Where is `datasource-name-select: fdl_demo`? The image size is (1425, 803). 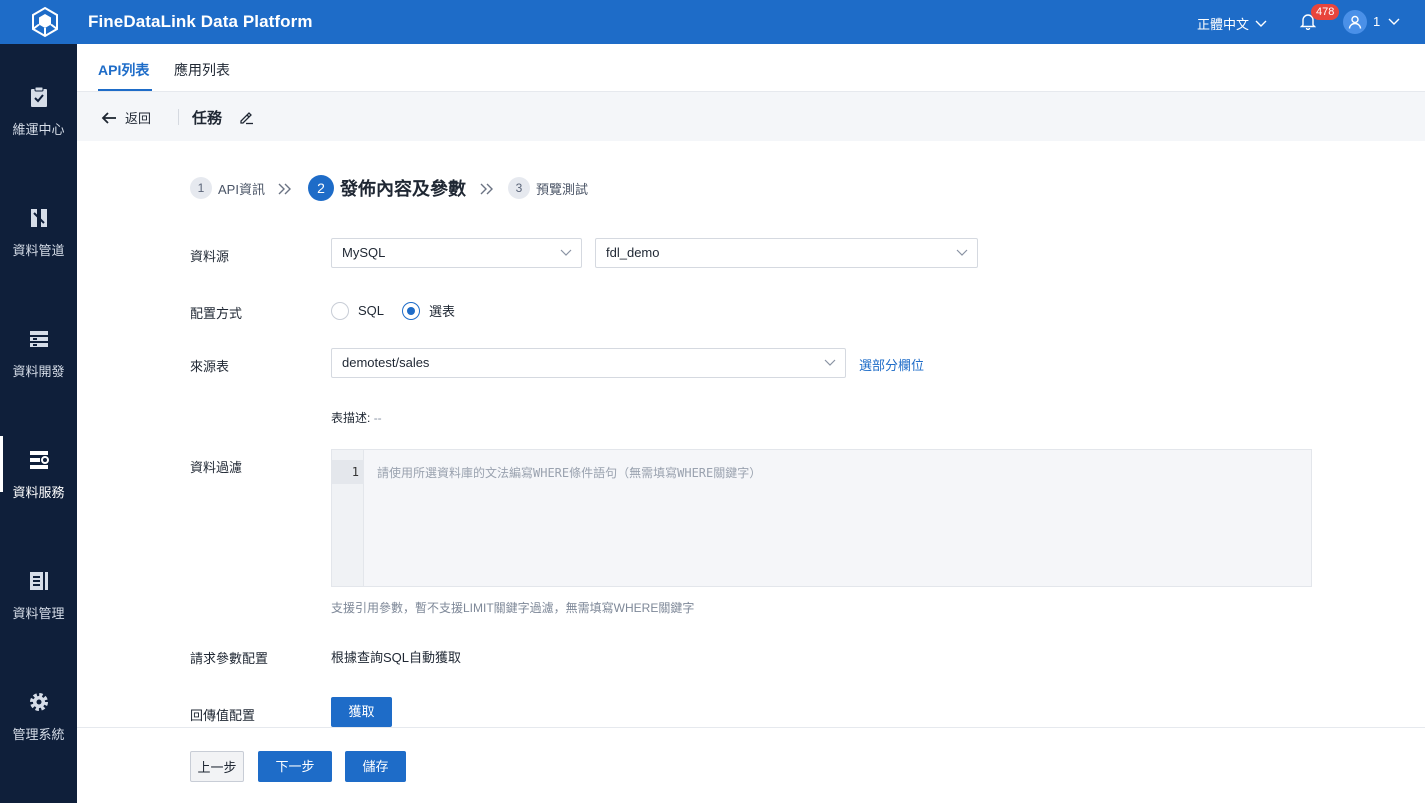
datasource-name-select: fdl_demo is located at coordinates (786, 253).